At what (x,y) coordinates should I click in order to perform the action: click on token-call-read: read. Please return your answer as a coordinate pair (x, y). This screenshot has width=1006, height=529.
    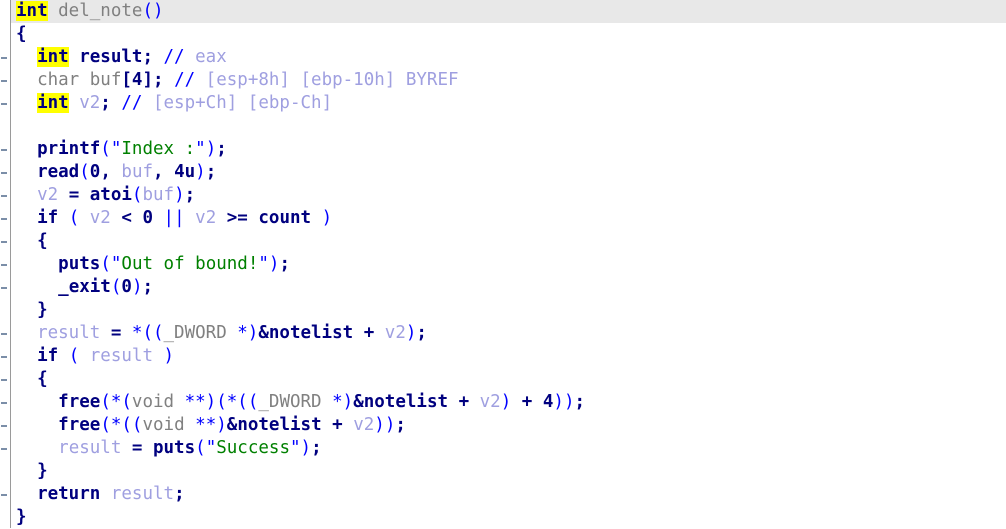
    Looking at the image, I should click on (58, 172).